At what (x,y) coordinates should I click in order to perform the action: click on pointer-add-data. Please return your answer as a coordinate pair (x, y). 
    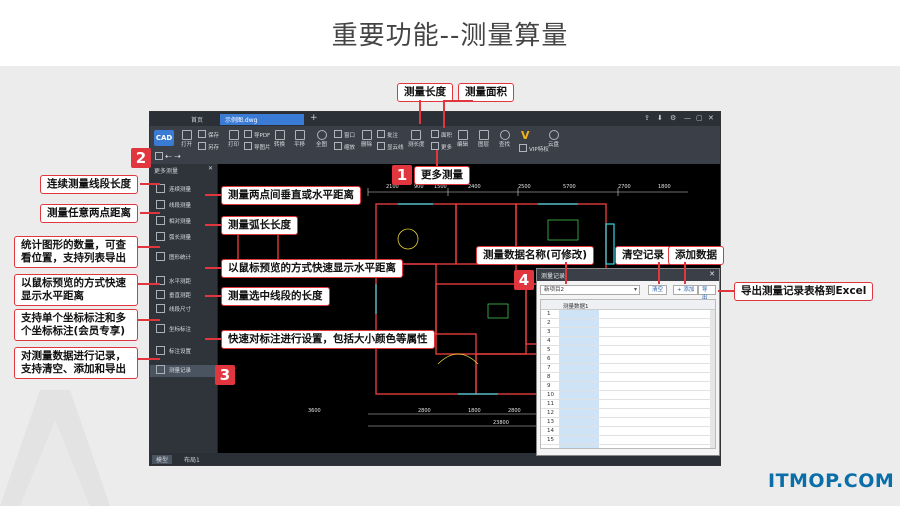
    Looking at the image, I should click on (685, 273).